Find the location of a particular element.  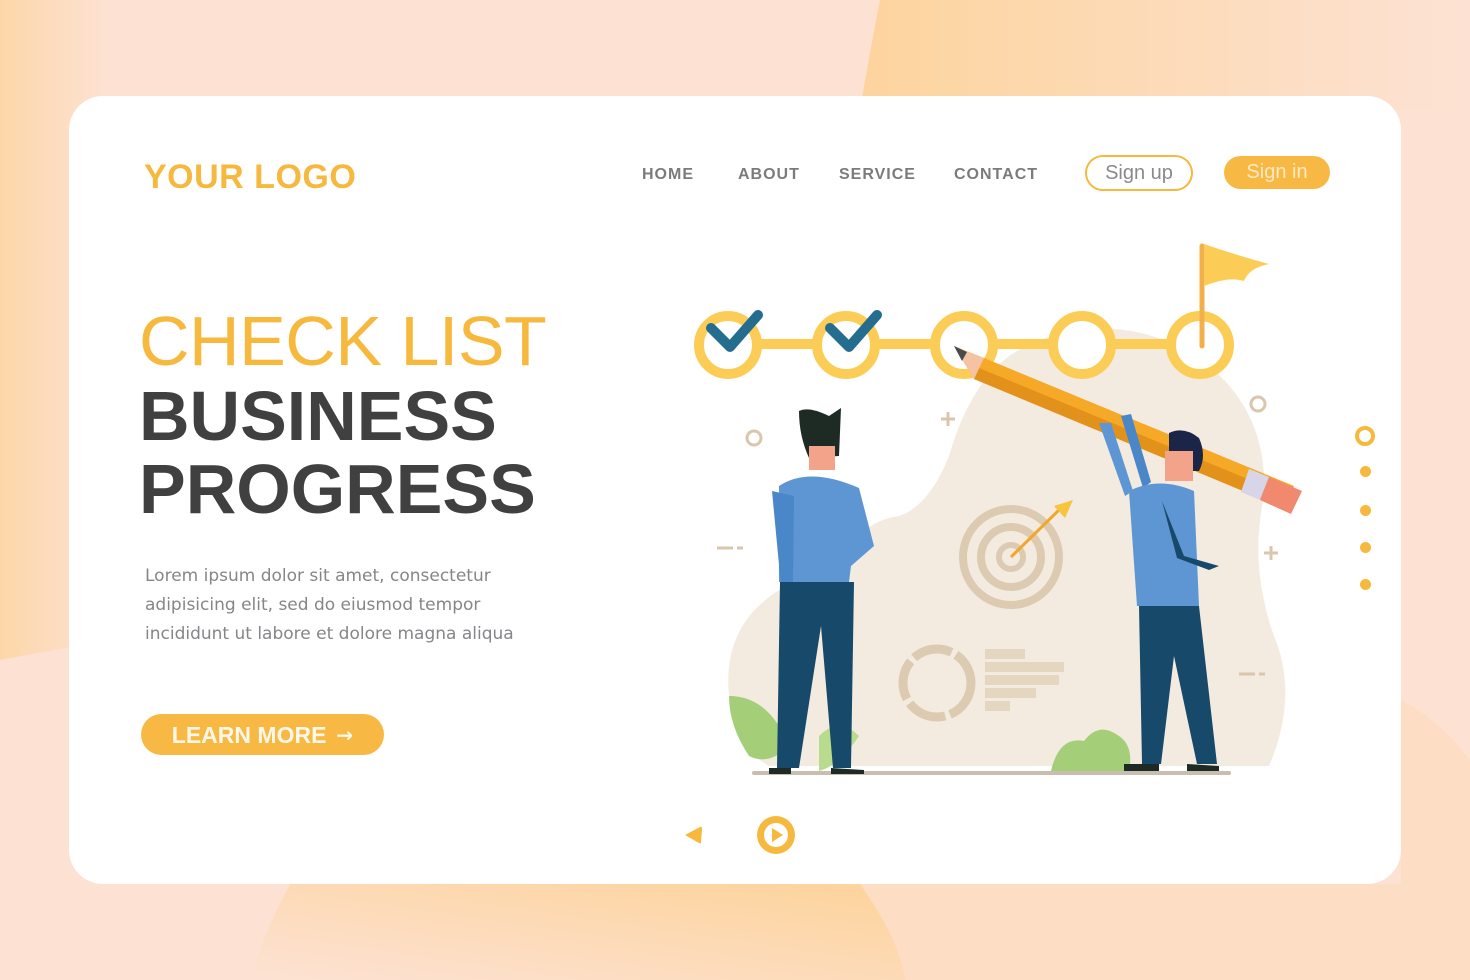

step-circle is located at coordinates (1082, 345).